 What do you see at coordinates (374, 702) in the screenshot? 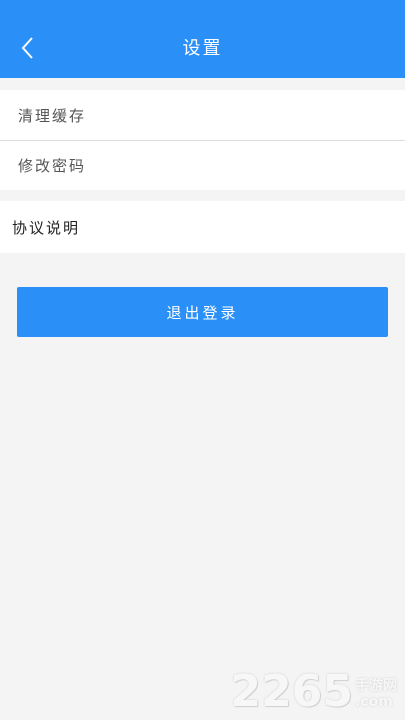
I see `watermark-bottom: .com` at bounding box center [374, 702].